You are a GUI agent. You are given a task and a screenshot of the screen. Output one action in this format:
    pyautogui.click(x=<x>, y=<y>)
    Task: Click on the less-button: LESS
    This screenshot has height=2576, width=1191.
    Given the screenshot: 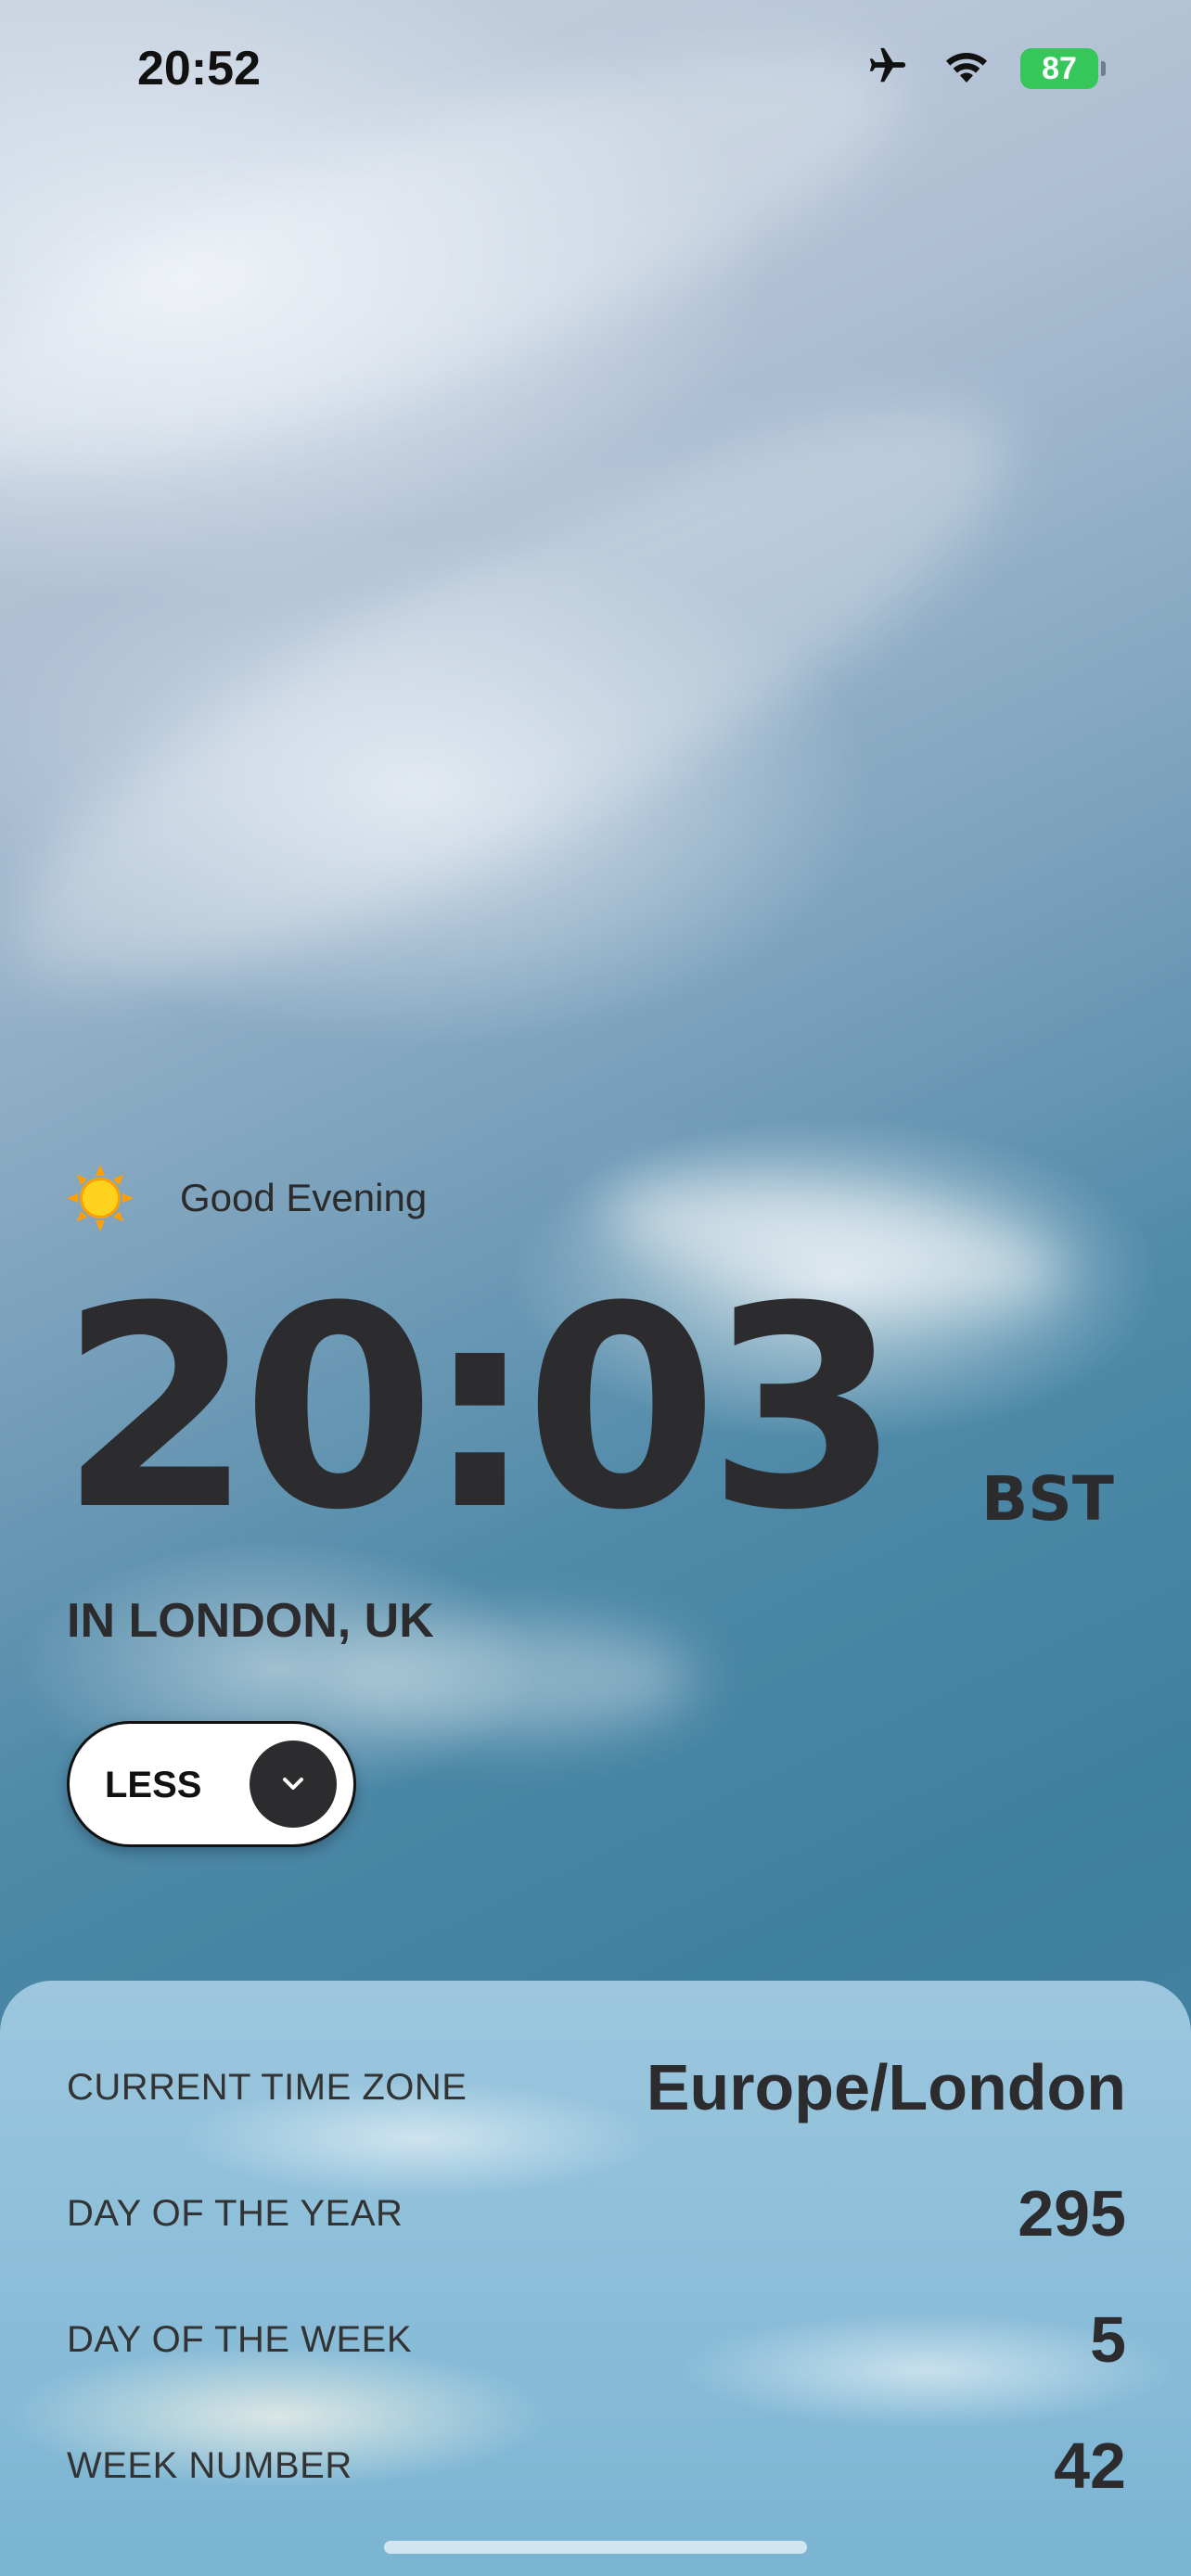 What is the action you would take?
    pyautogui.click(x=211, y=1784)
    